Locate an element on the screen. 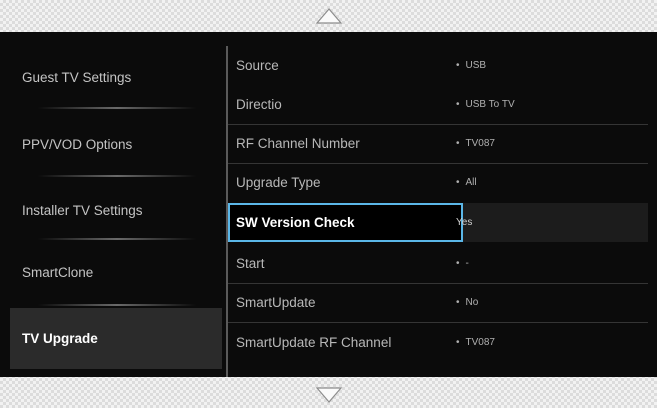 This screenshot has width=657, height=408. menu-item-label: TV Upgrade is located at coordinates (60, 338).